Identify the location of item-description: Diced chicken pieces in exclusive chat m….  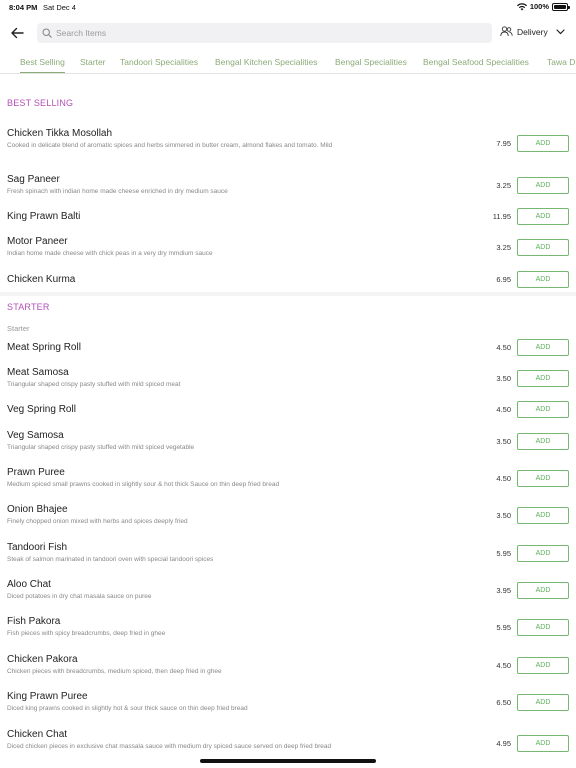
(169, 746).